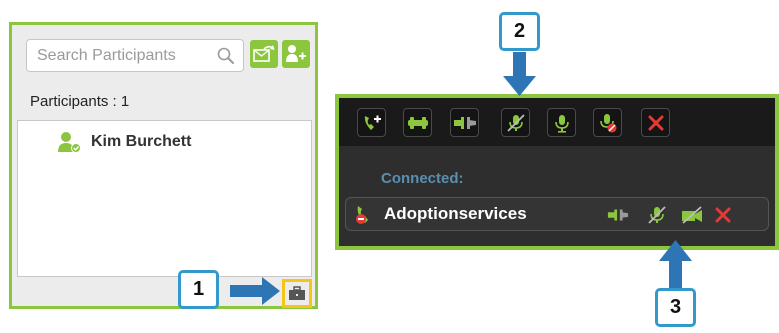 This screenshot has height=333, width=779. I want to click on arrow-2-head, so click(519, 86).